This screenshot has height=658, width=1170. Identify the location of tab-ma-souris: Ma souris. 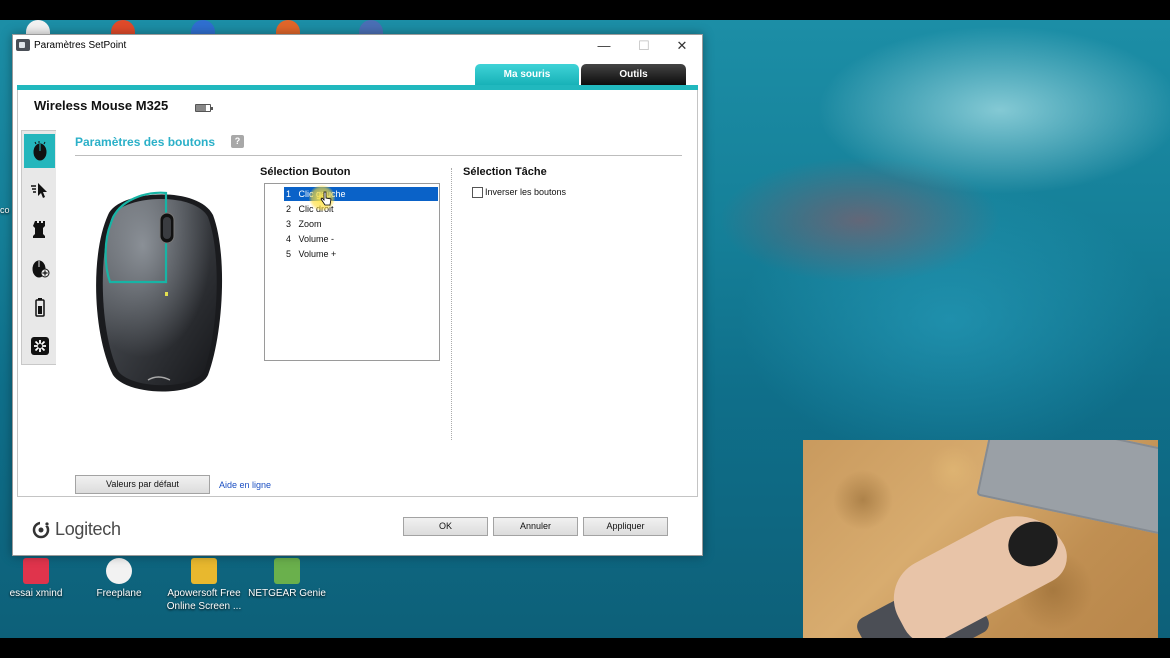
(527, 75).